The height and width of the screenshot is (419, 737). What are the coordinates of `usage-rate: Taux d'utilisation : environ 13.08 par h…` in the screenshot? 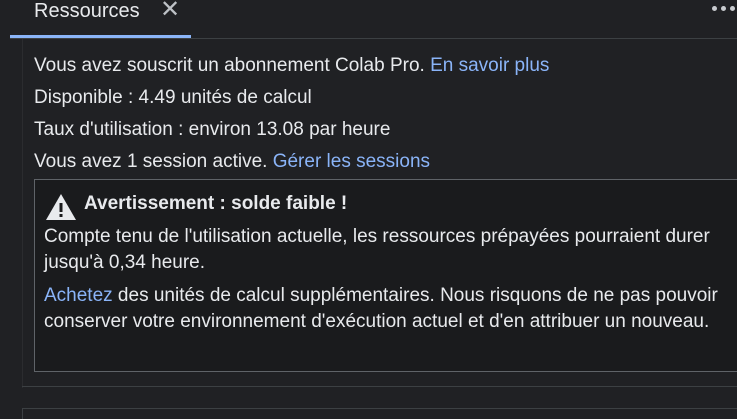 It's located at (212, 129).